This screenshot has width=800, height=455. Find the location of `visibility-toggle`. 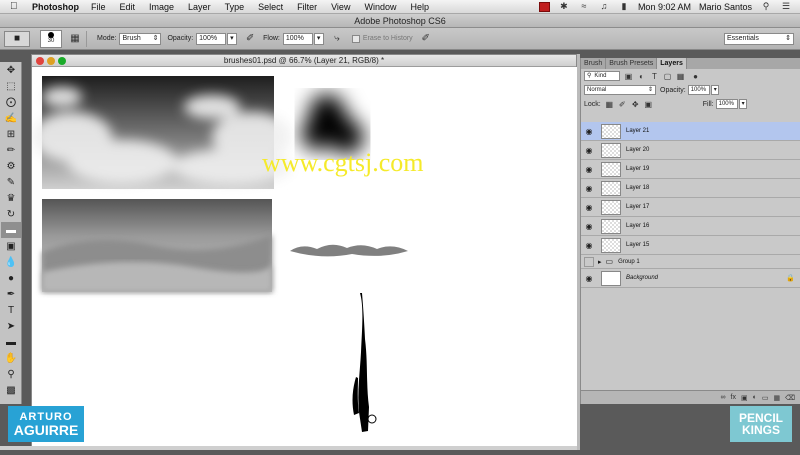

visibility-toggle is located at coordinates (589, 261).